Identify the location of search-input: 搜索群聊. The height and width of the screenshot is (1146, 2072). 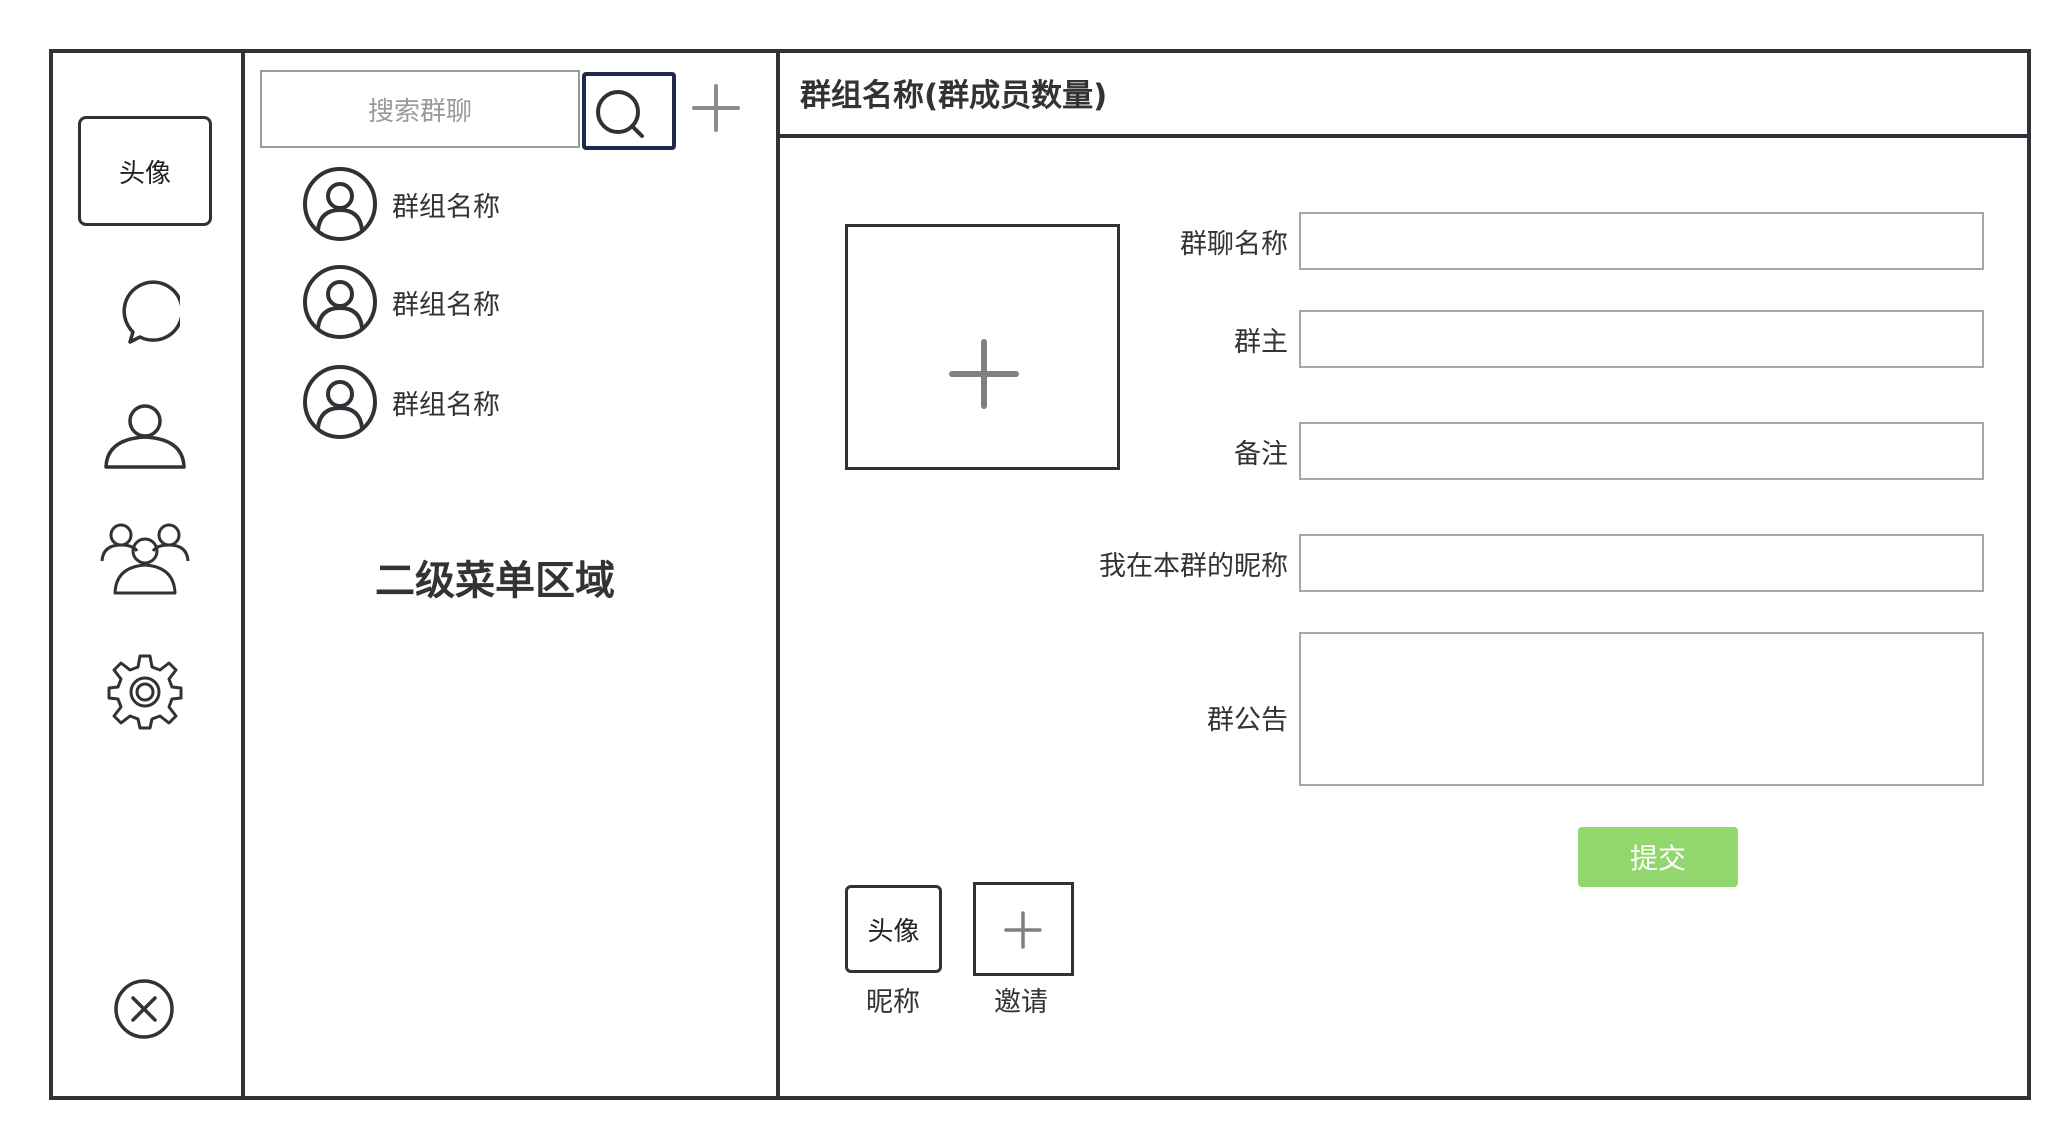
(420, 109).